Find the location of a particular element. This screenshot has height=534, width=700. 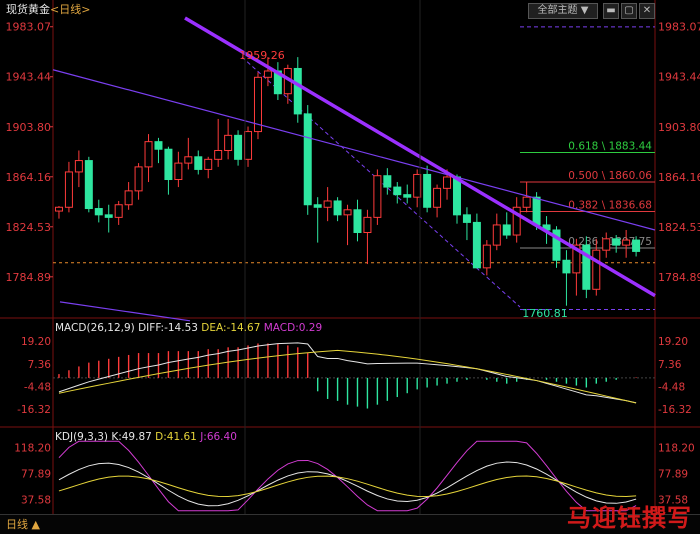

kdj-k-value: K:49.87 is located at coordinates (131, 437).